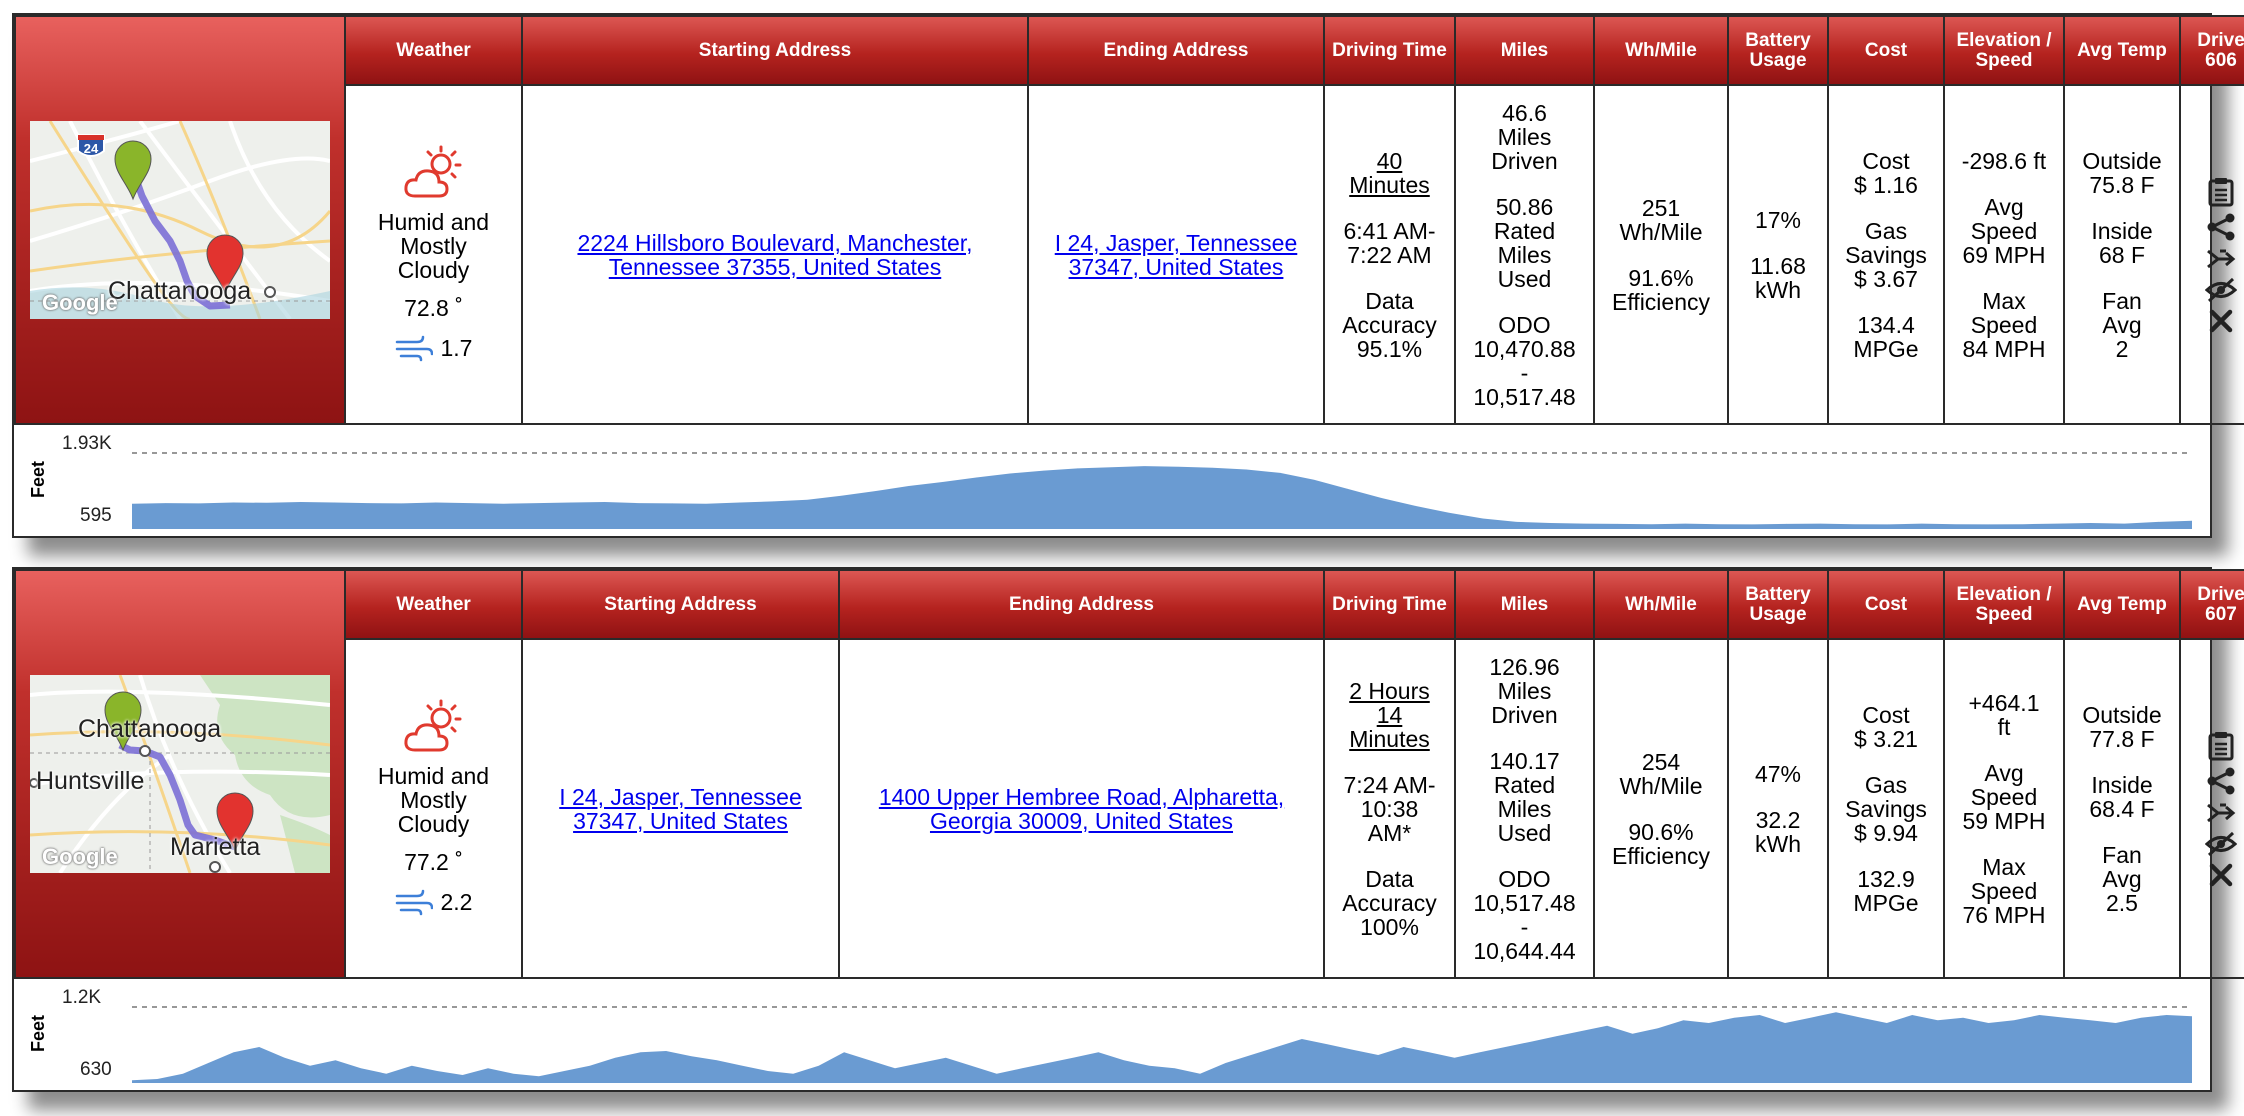 This screenshot has width=2244, height=1116. What do you see at coordinates (2004, 230) in the screenshot?
I see `avg-speed: Speed` at bounding box center [2004, 230].